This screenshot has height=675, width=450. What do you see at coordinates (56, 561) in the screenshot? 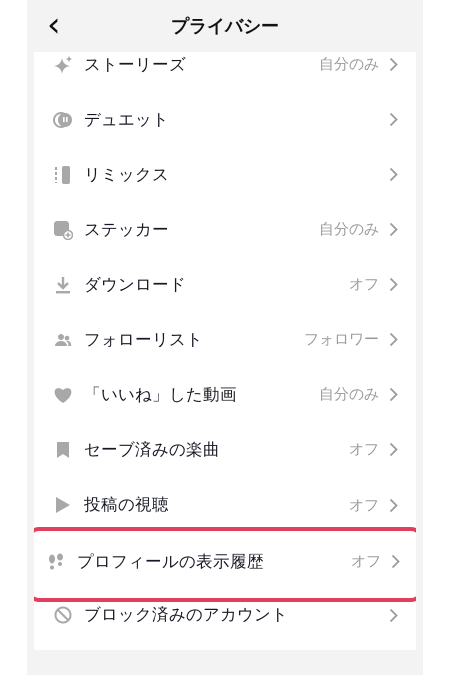
I see `footprints-icon` at bounding box center [56, 561].